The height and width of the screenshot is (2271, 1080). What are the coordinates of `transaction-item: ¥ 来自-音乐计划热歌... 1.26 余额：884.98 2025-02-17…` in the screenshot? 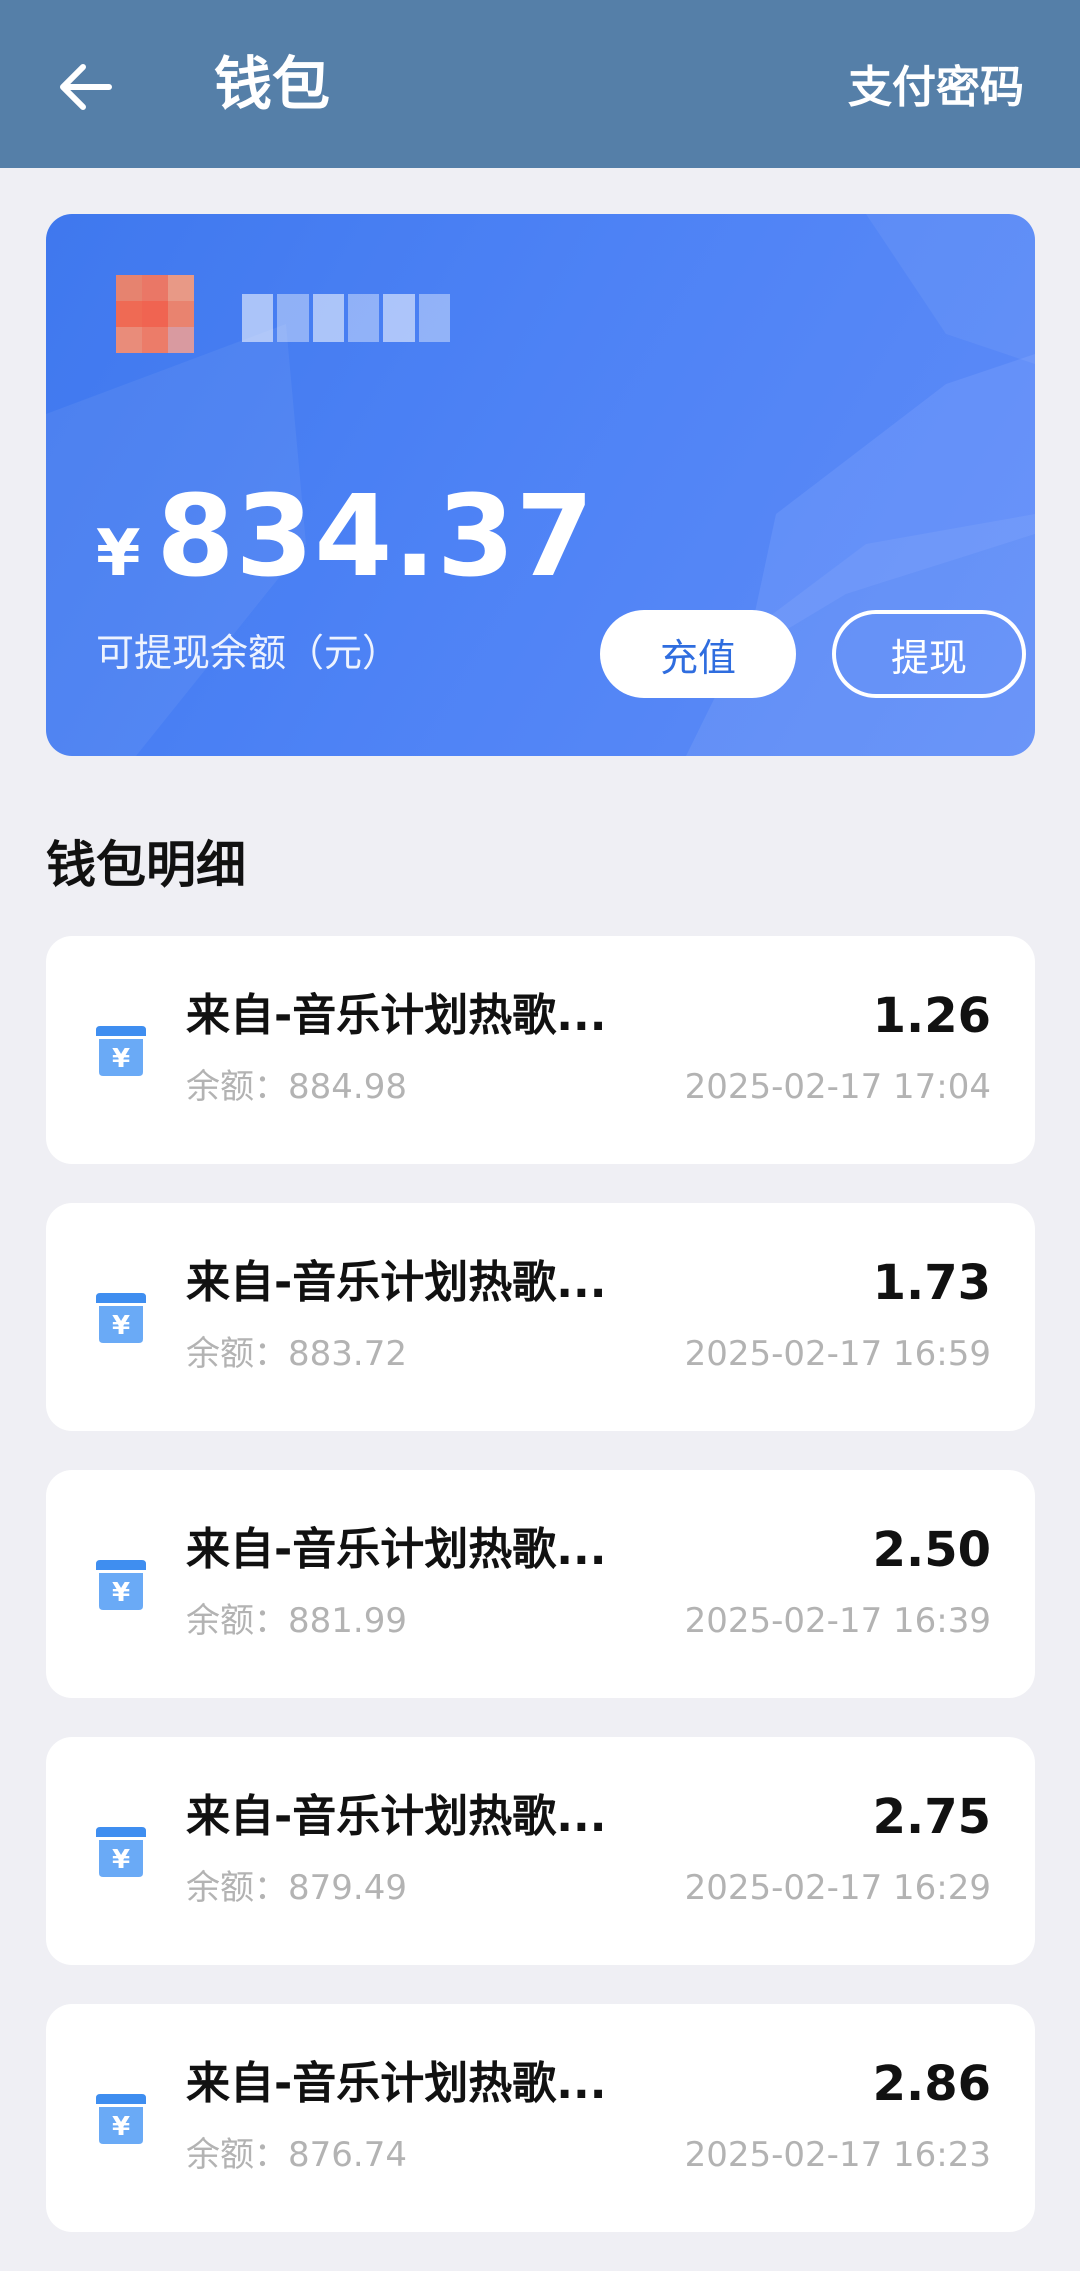 It's located at (540, 1050).